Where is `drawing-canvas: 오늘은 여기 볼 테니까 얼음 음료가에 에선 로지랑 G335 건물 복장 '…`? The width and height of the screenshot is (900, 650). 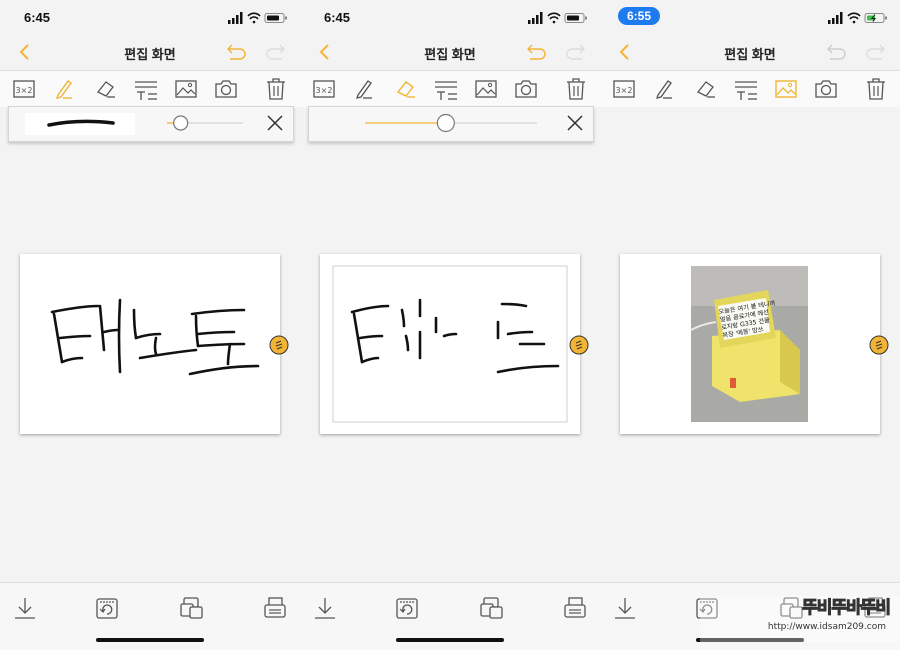
drawing-canvas: 오늘은 여기 볼 테니까 얼음 음료가에 에선 로지랑 G335 건물 복장 '… is located at coordinates (750, 344).